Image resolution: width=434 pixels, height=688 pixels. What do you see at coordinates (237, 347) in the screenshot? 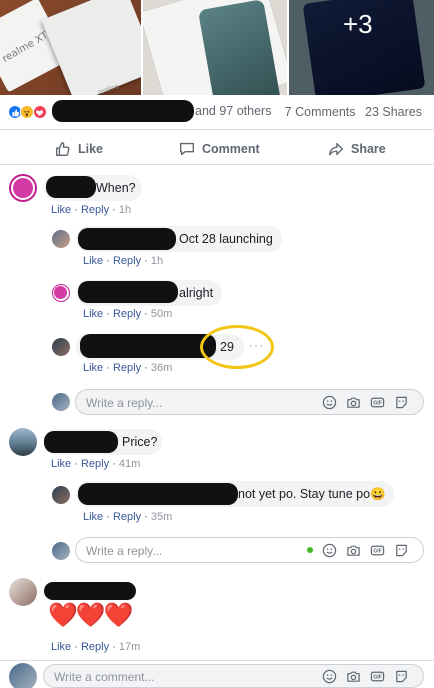
I see `highlight-annotation` at bounding box center [237, 347].